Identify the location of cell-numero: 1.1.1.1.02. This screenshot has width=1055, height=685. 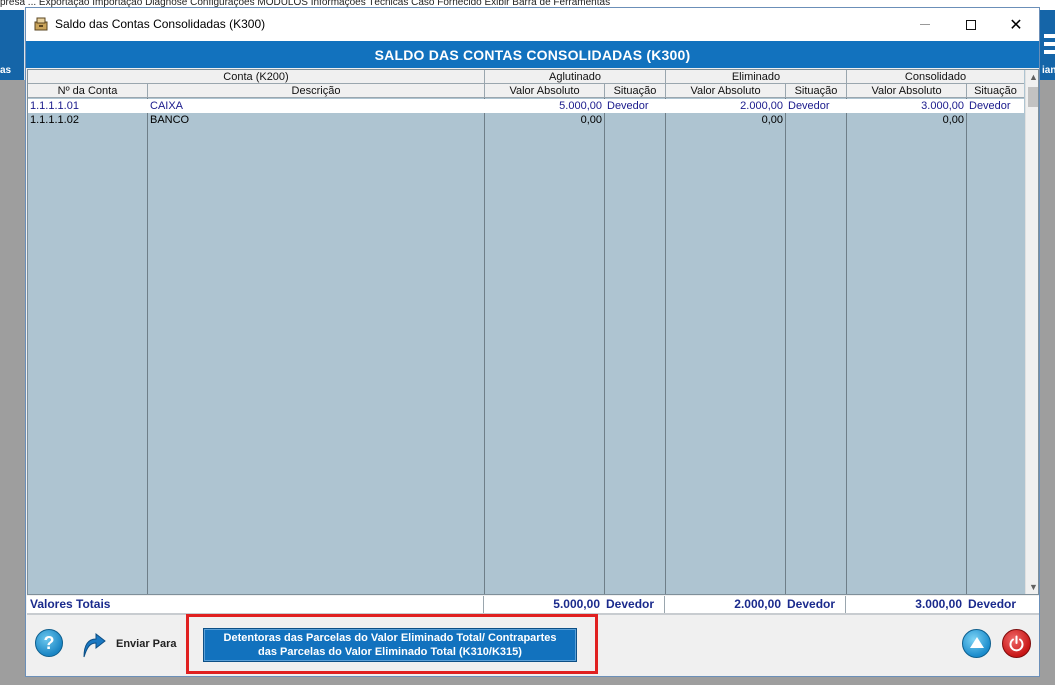
(54, 120).